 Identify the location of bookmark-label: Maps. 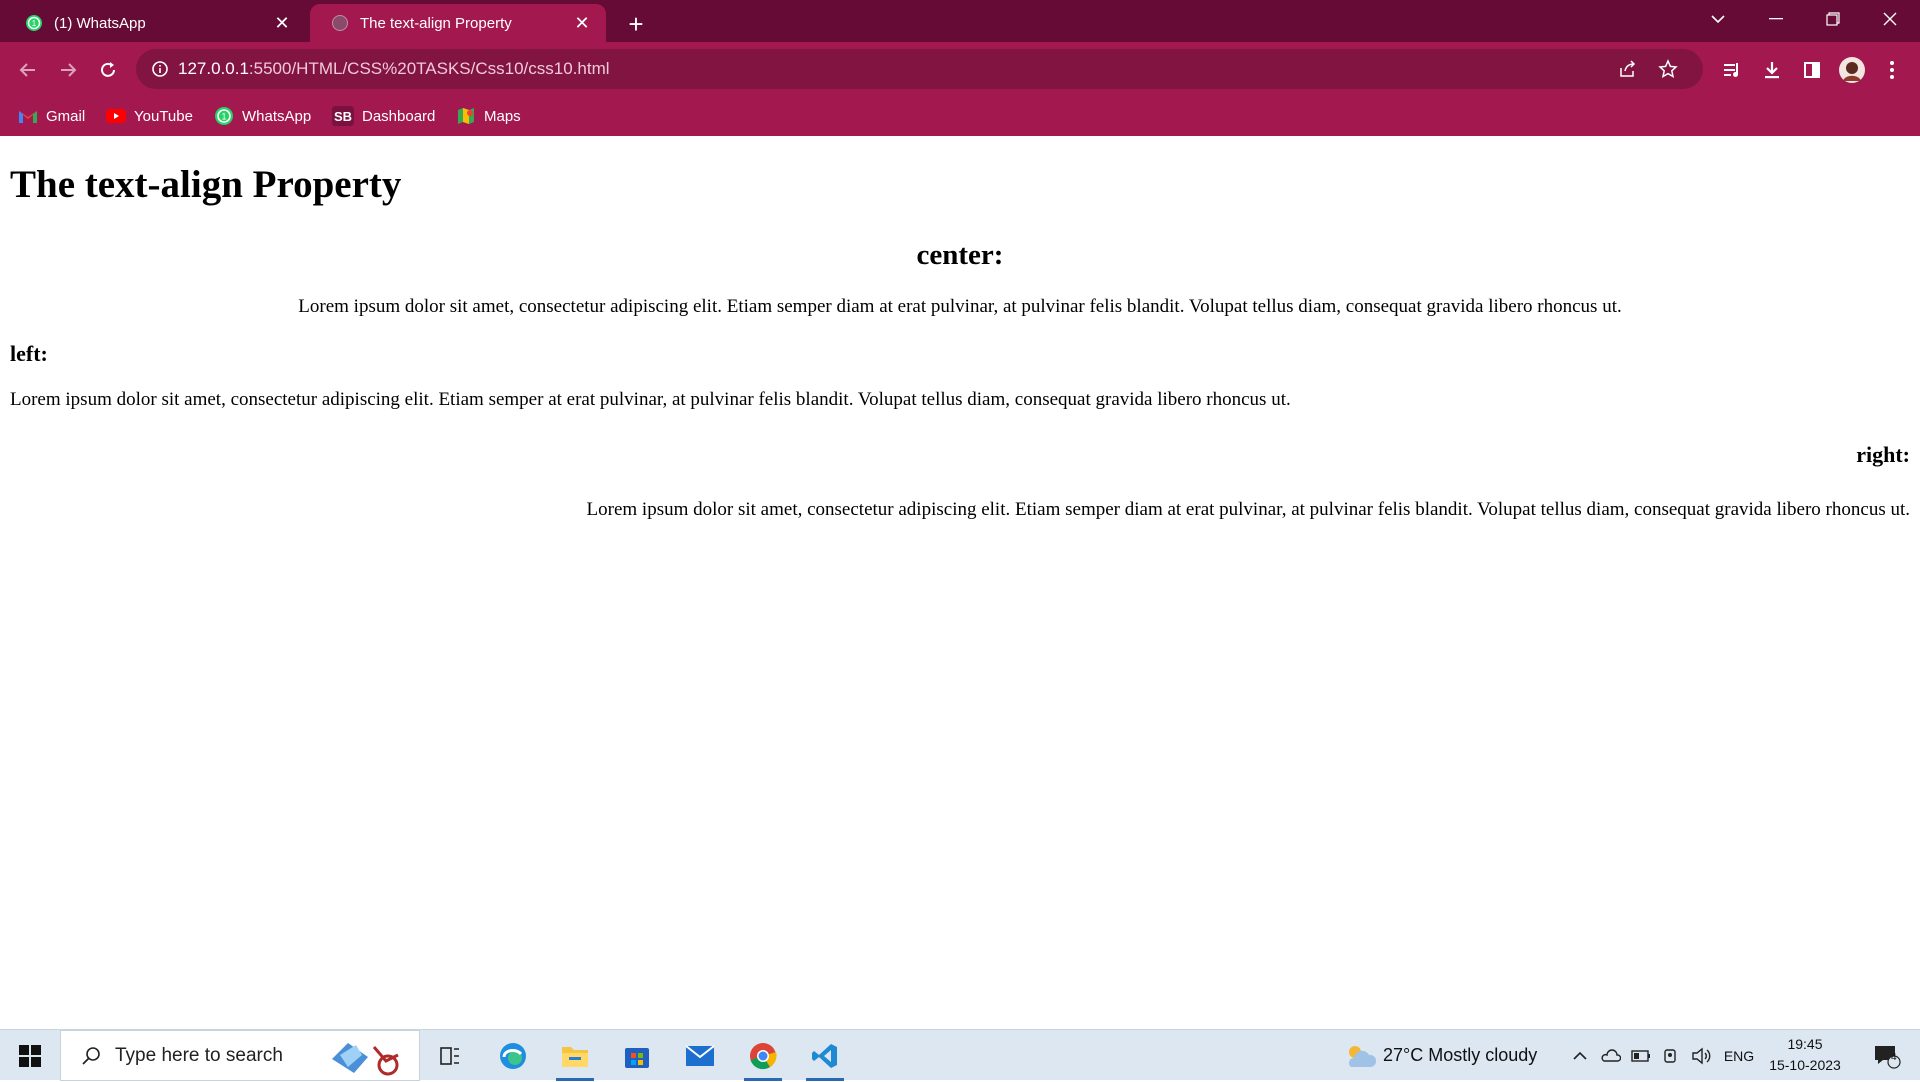
(502, 116).